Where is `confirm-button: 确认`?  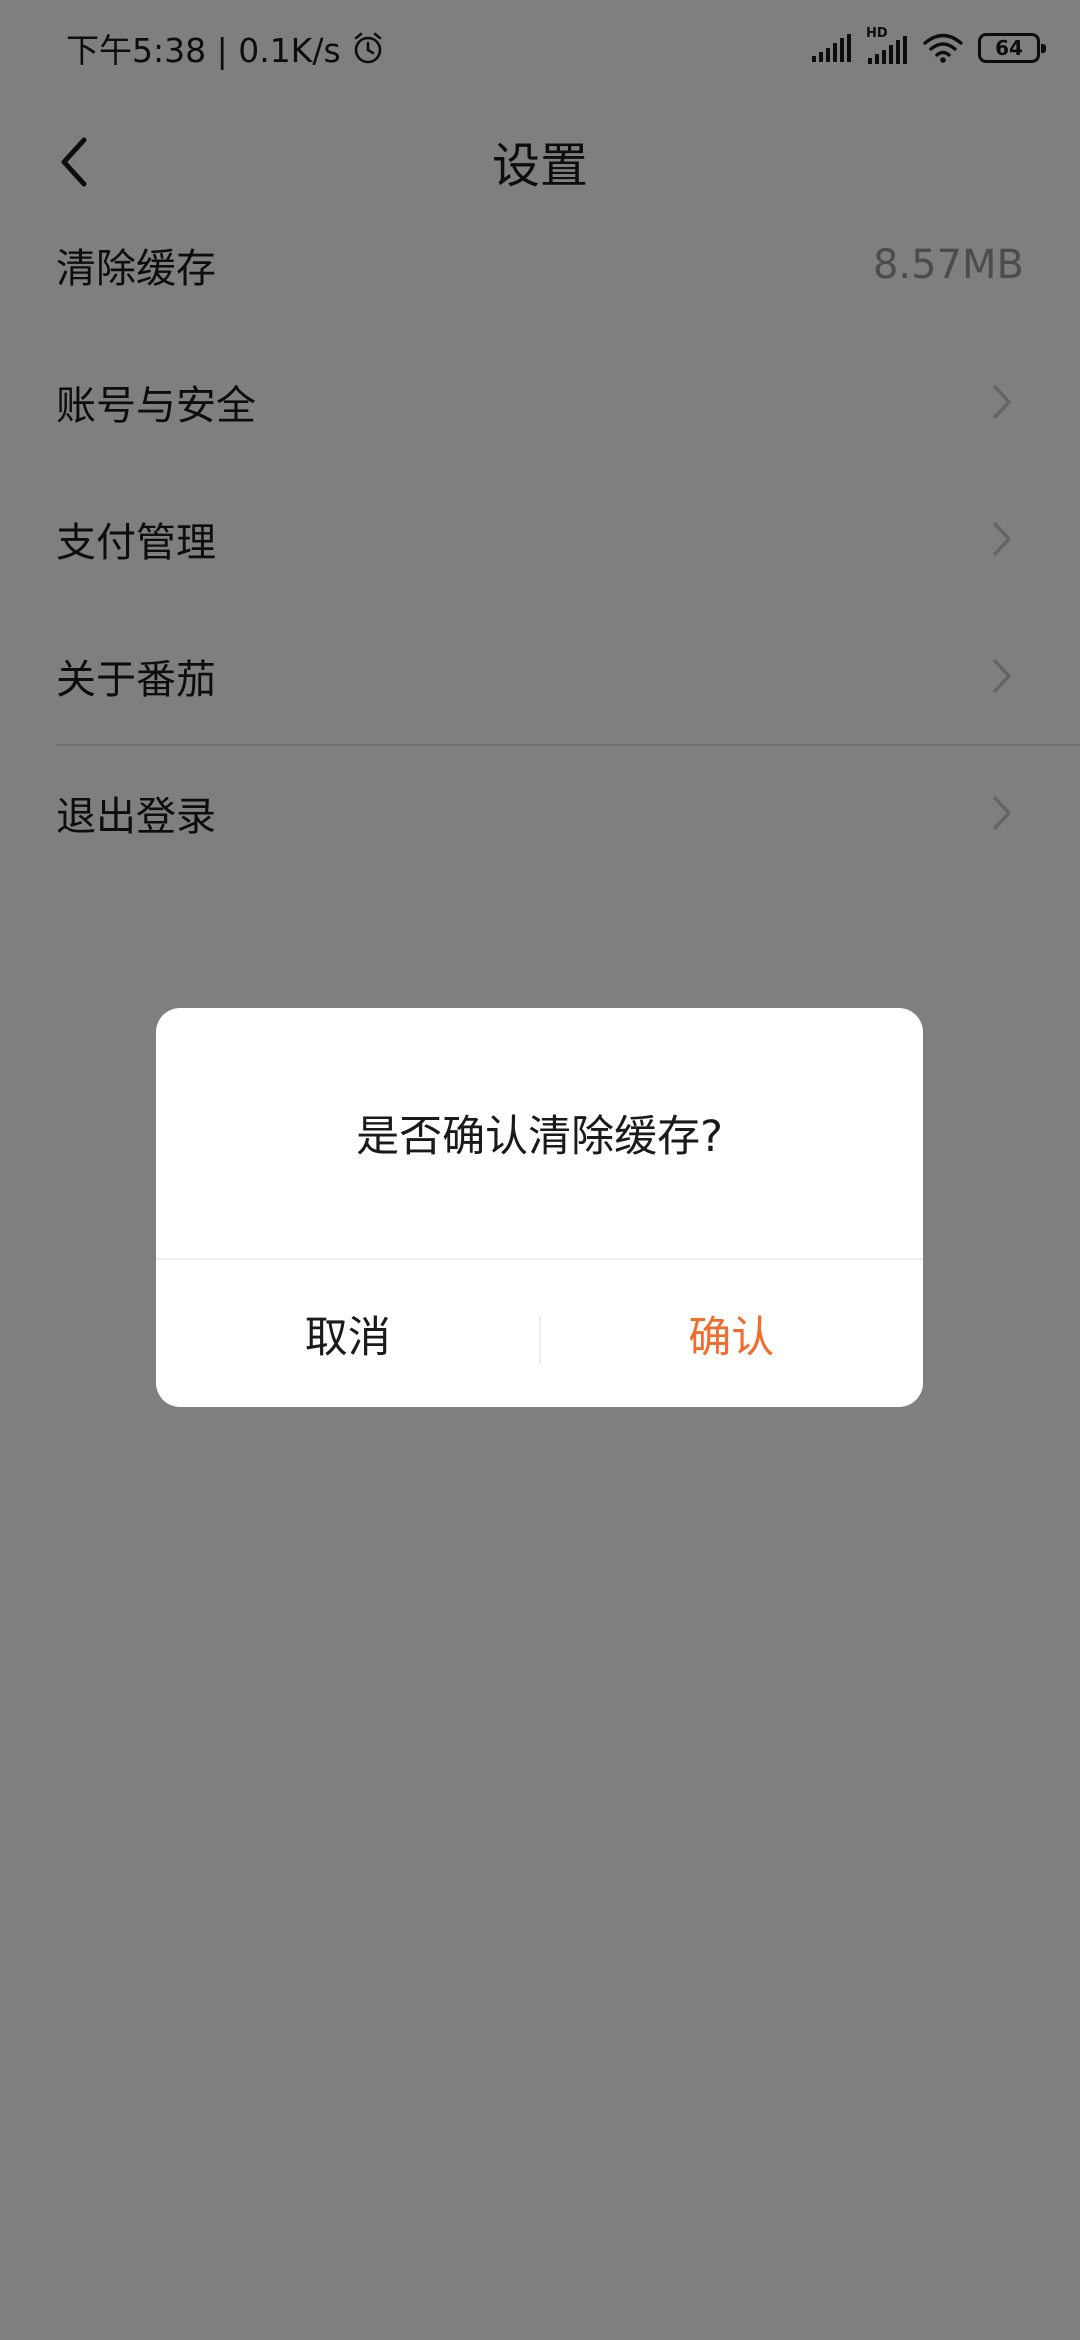 confirm-button: 确认 is located at coordinates (732, 1333).